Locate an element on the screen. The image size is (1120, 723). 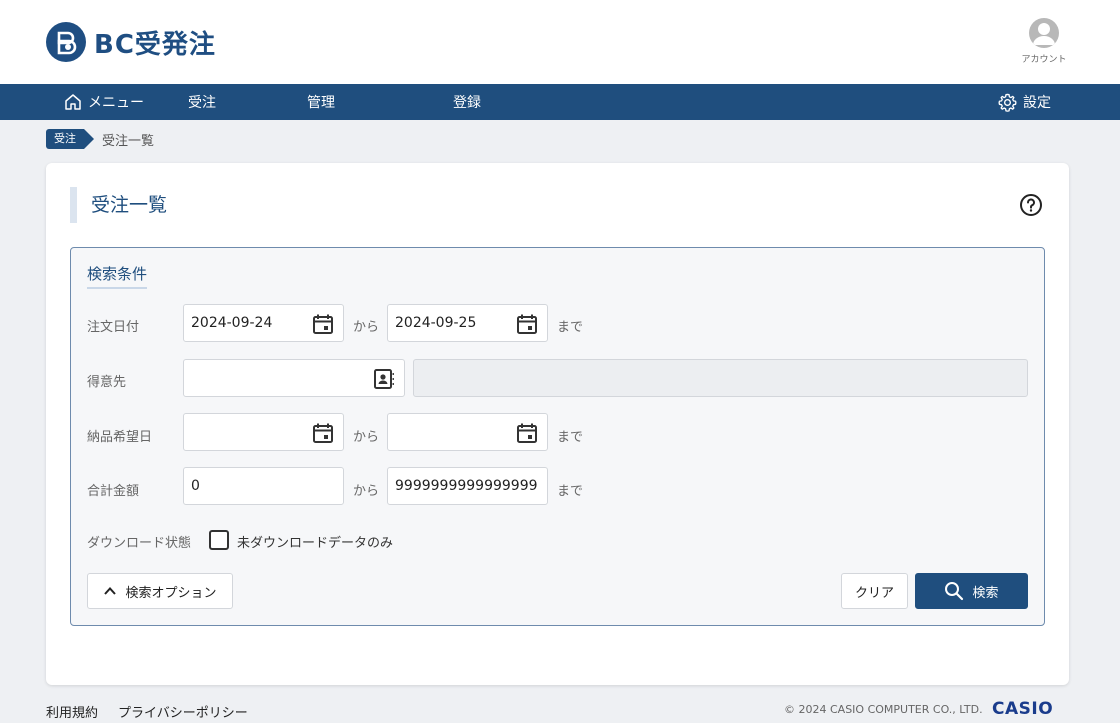
delivery-date-to-sep: まで is located at coordinates (570, 437).